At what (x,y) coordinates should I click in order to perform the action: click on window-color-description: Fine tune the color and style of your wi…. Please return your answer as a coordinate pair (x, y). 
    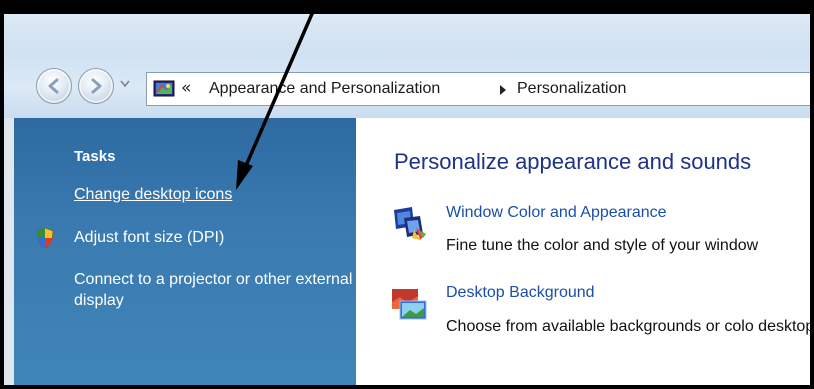
    Looking at the image, I should click on (602, 245).